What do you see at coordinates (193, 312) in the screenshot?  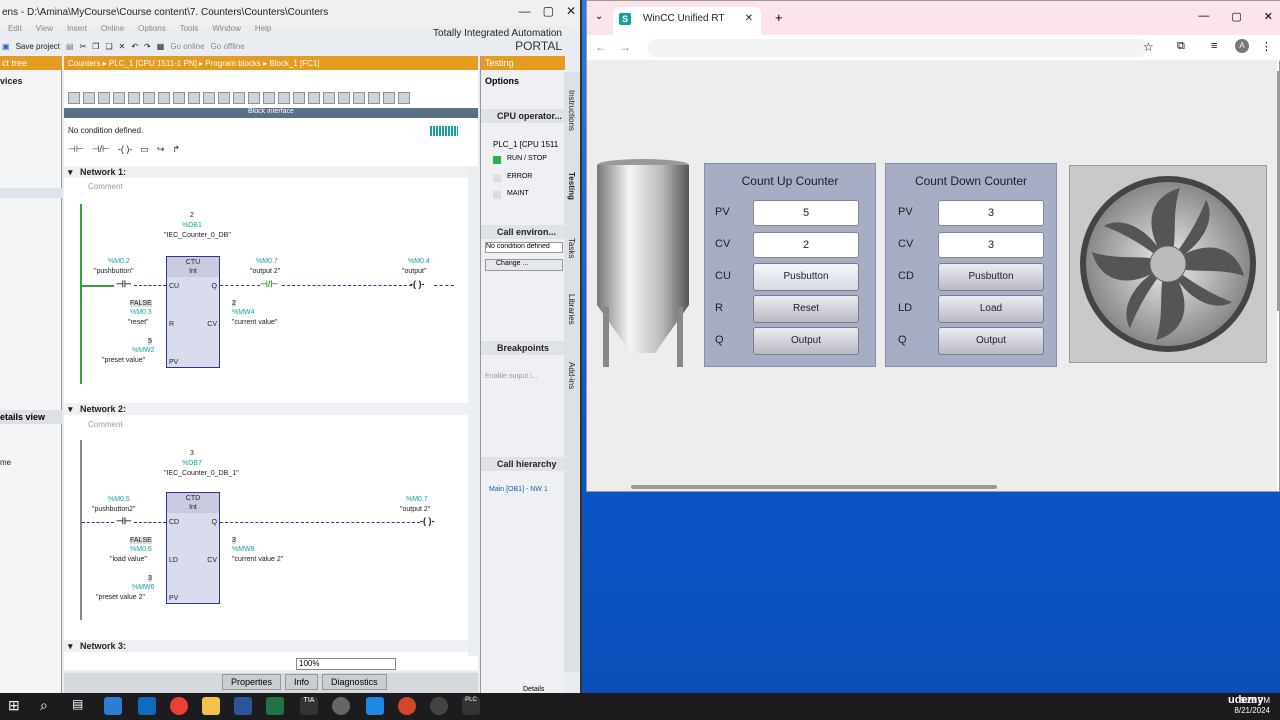 I see `ctu-block: CTU Int CU R PV Q CV` at bounding box center [193, 312].